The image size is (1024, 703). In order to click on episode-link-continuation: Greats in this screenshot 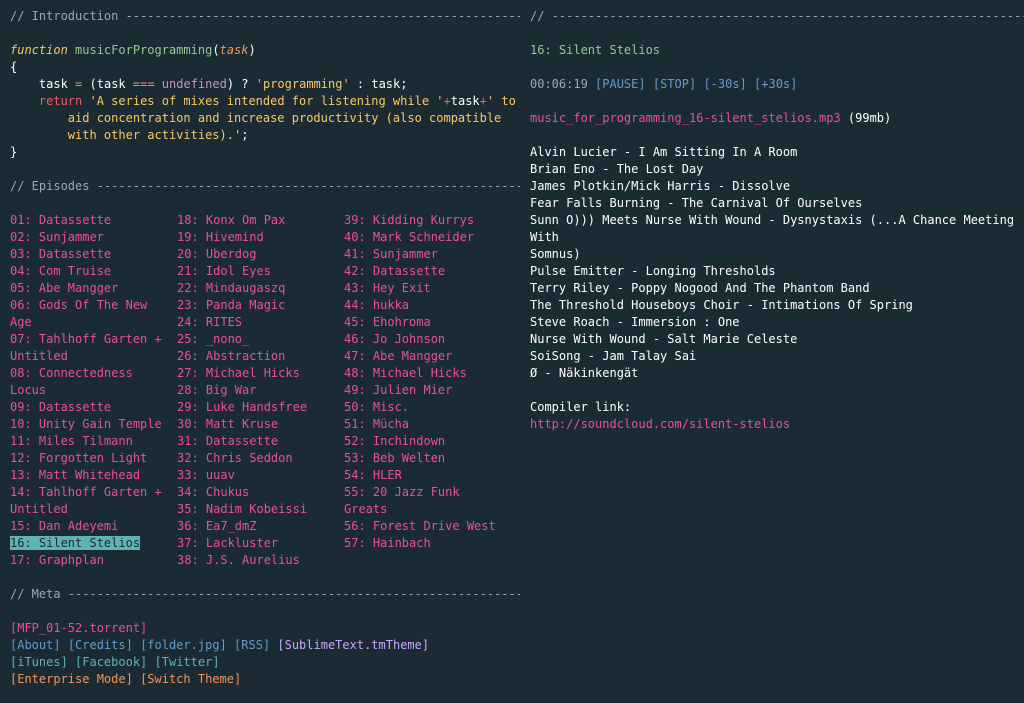, I will do `click(427, 509)`.